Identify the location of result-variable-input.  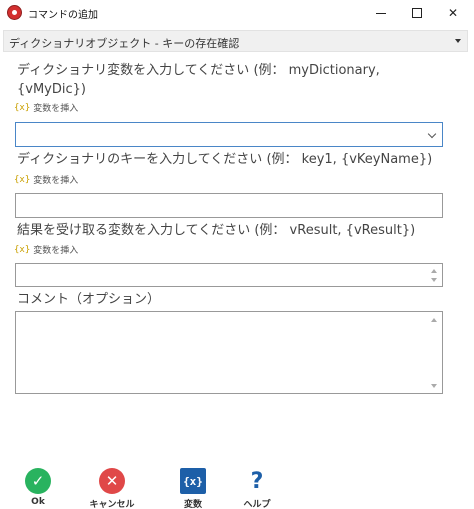
(229, 275).